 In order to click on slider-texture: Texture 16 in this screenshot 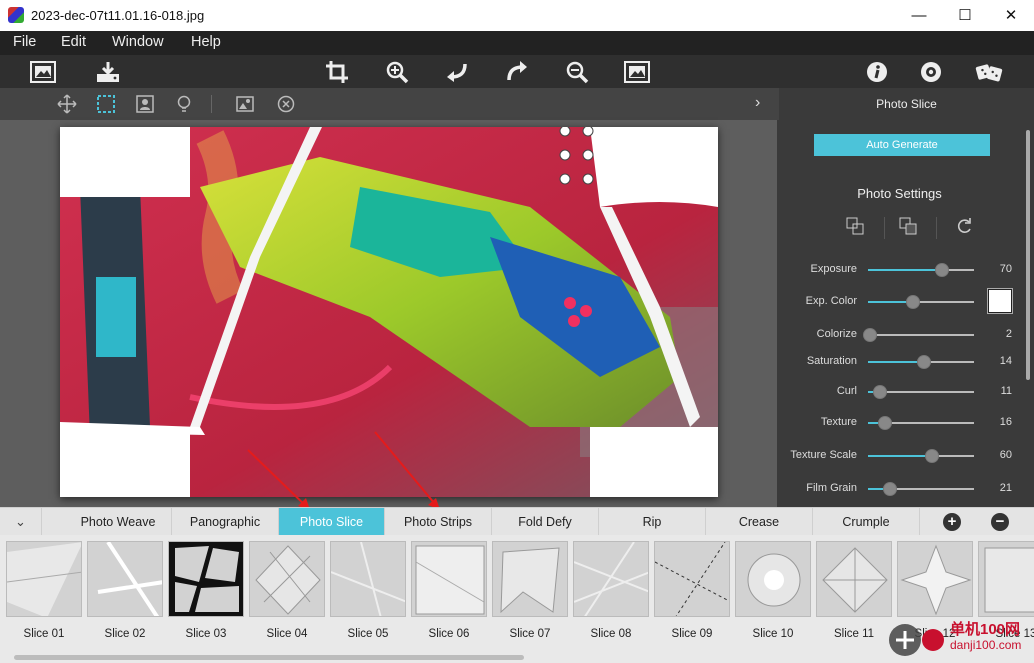, I will do `click(899, 423)`.